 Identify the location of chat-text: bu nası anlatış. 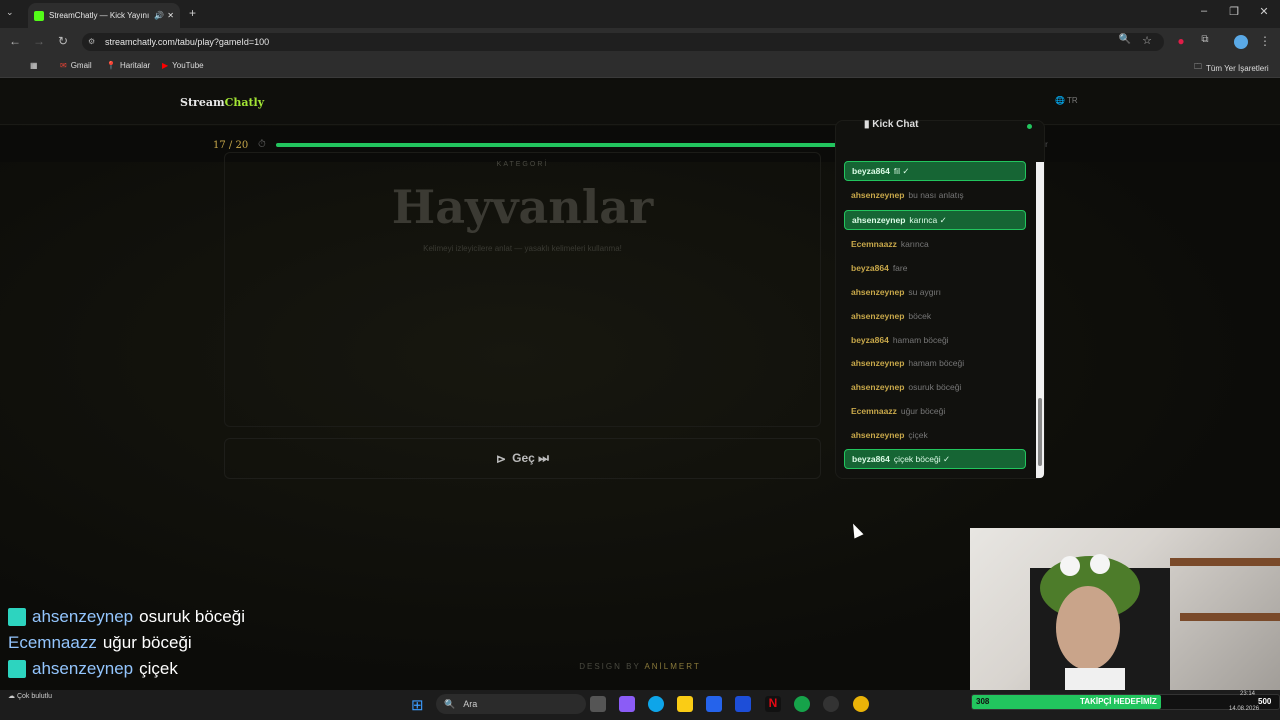
(936, 195).